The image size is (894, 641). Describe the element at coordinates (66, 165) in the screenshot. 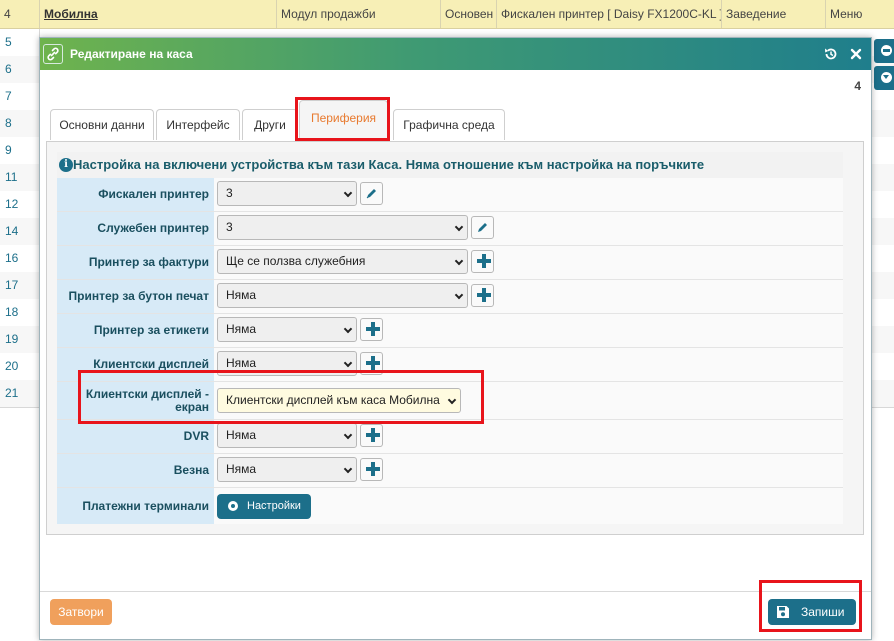

I see `info-icon: i` at that location.